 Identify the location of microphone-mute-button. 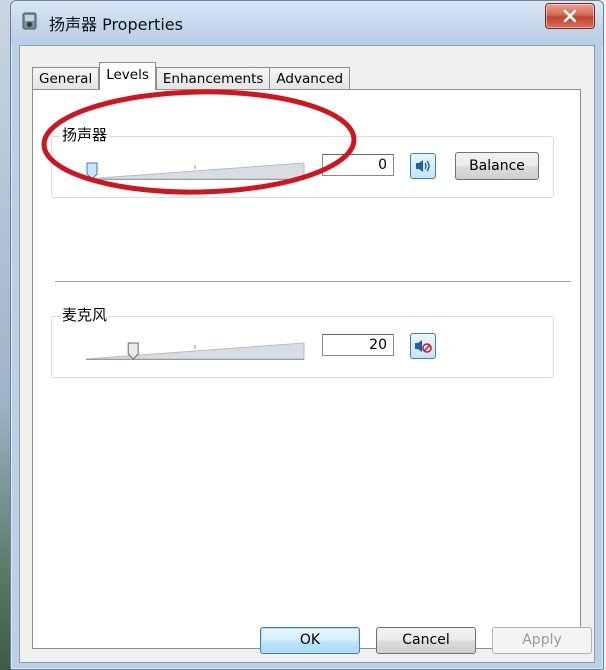
(423, 346).